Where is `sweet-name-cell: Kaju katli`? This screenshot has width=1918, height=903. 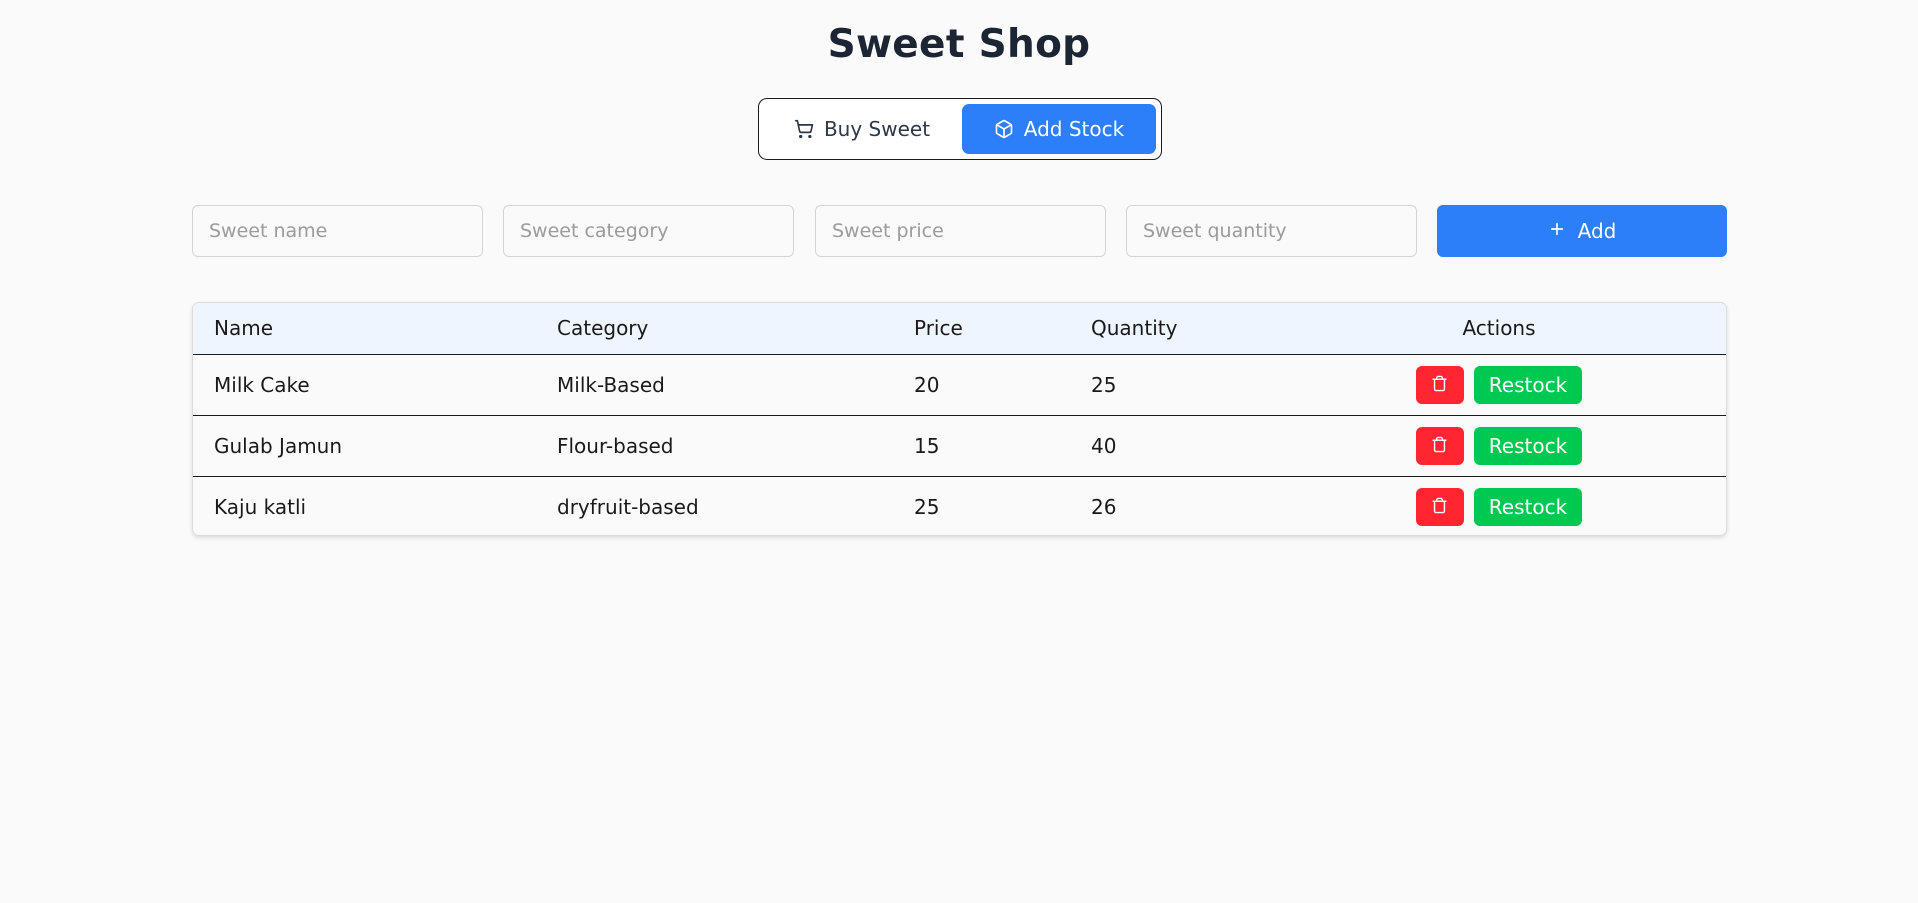 sweet-name-cell: Kaju katli is located at coordinates (260, 506).